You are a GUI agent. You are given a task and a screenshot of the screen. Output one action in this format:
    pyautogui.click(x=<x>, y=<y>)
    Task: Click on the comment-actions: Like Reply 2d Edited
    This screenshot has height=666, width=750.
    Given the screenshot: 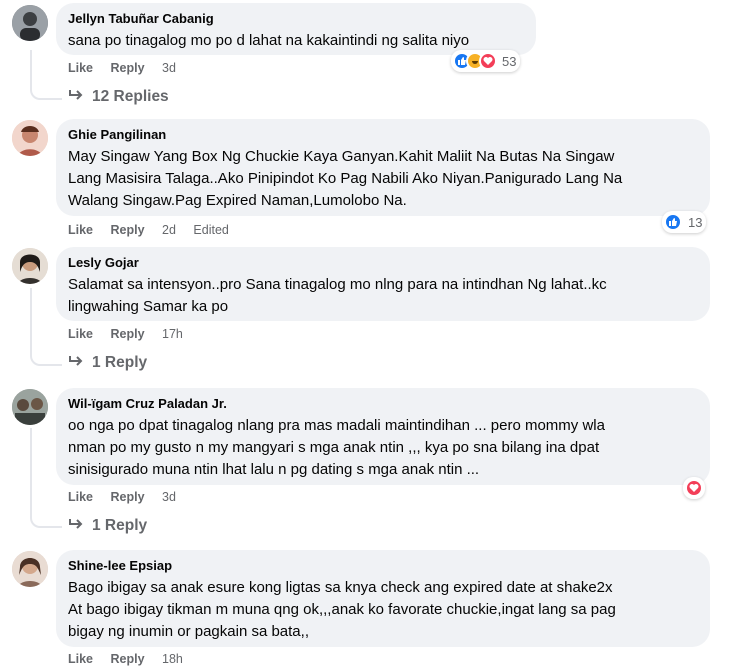 What is the action you would take?
    pyautogui.click(x=155, y=230)
    